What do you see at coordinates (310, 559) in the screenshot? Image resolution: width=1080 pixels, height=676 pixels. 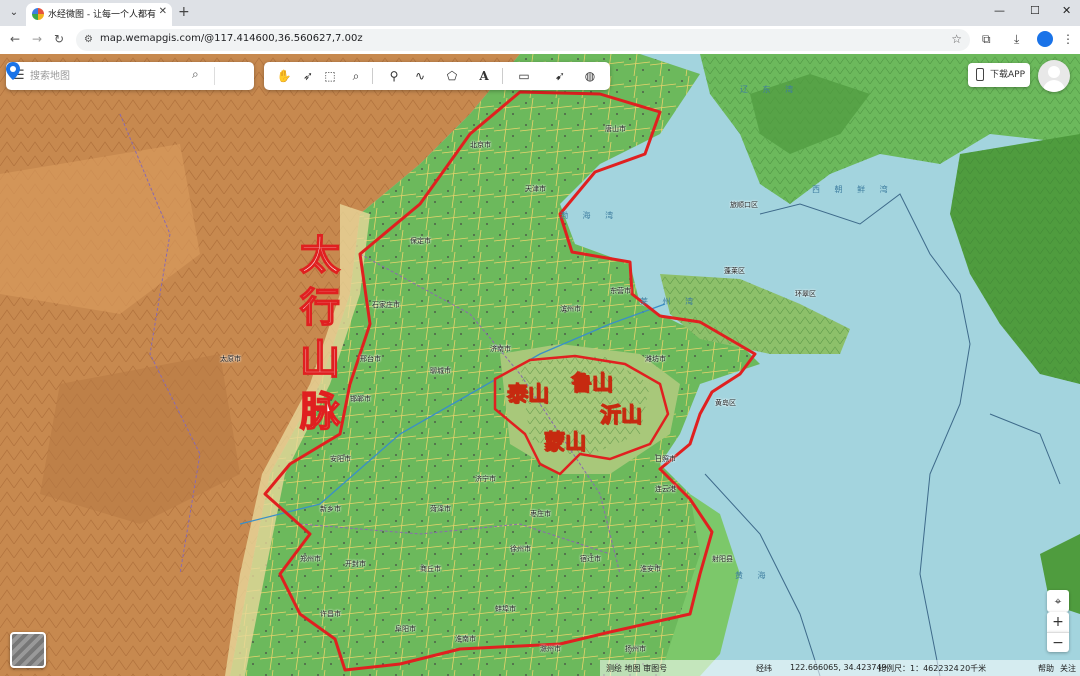 I see `place-label: 郑州市` at bounding box center [310, 559].